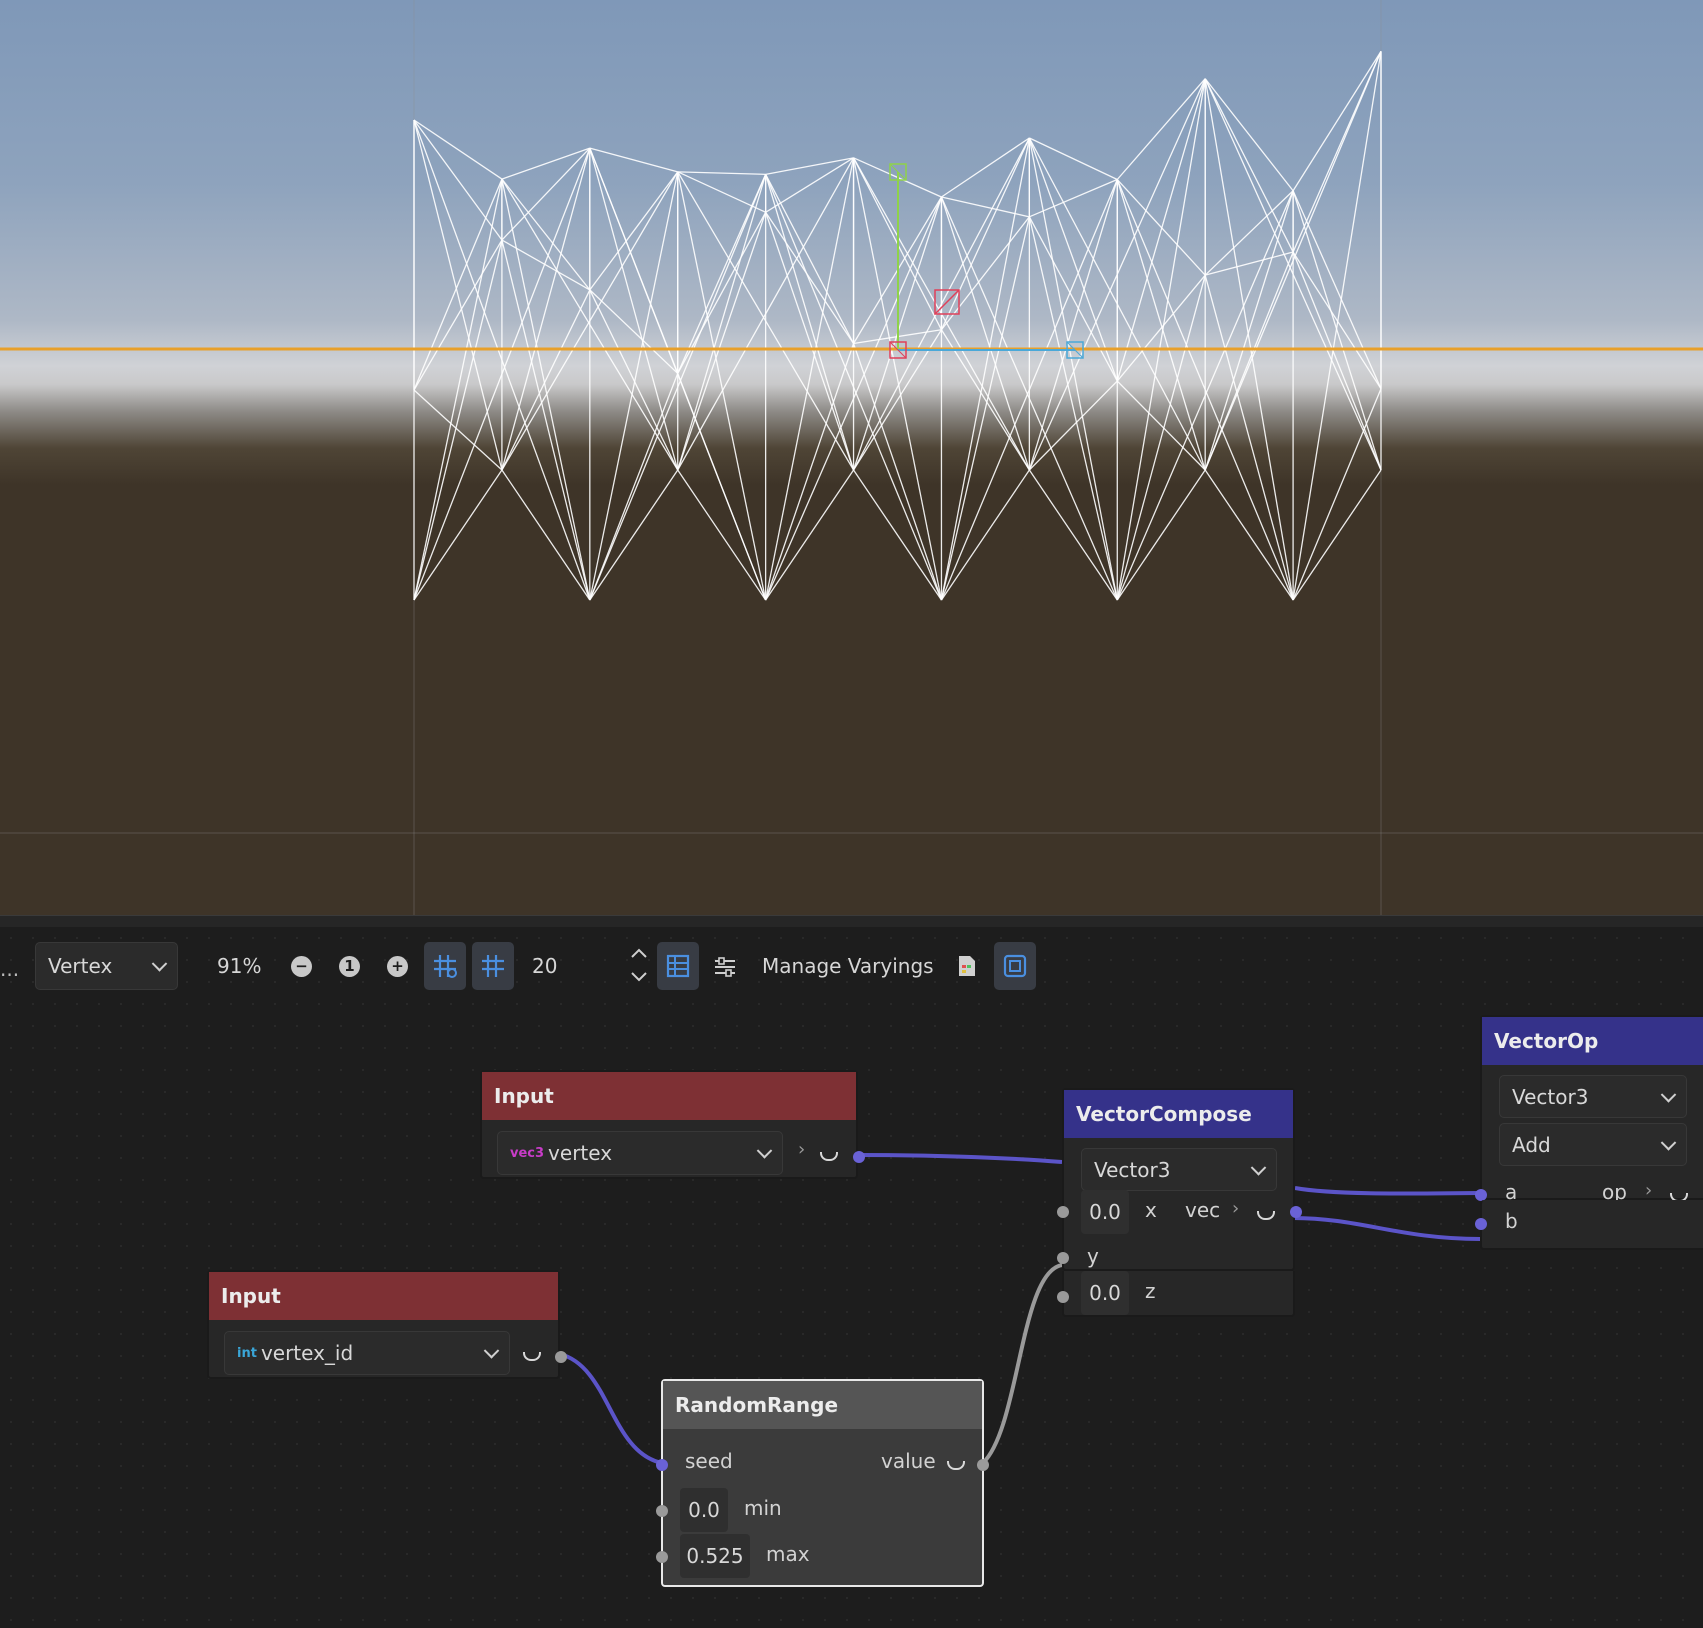 This screenshot has width=1703, height=1628. I want to click on node-title: VectorOp, so click(1592, 1041).